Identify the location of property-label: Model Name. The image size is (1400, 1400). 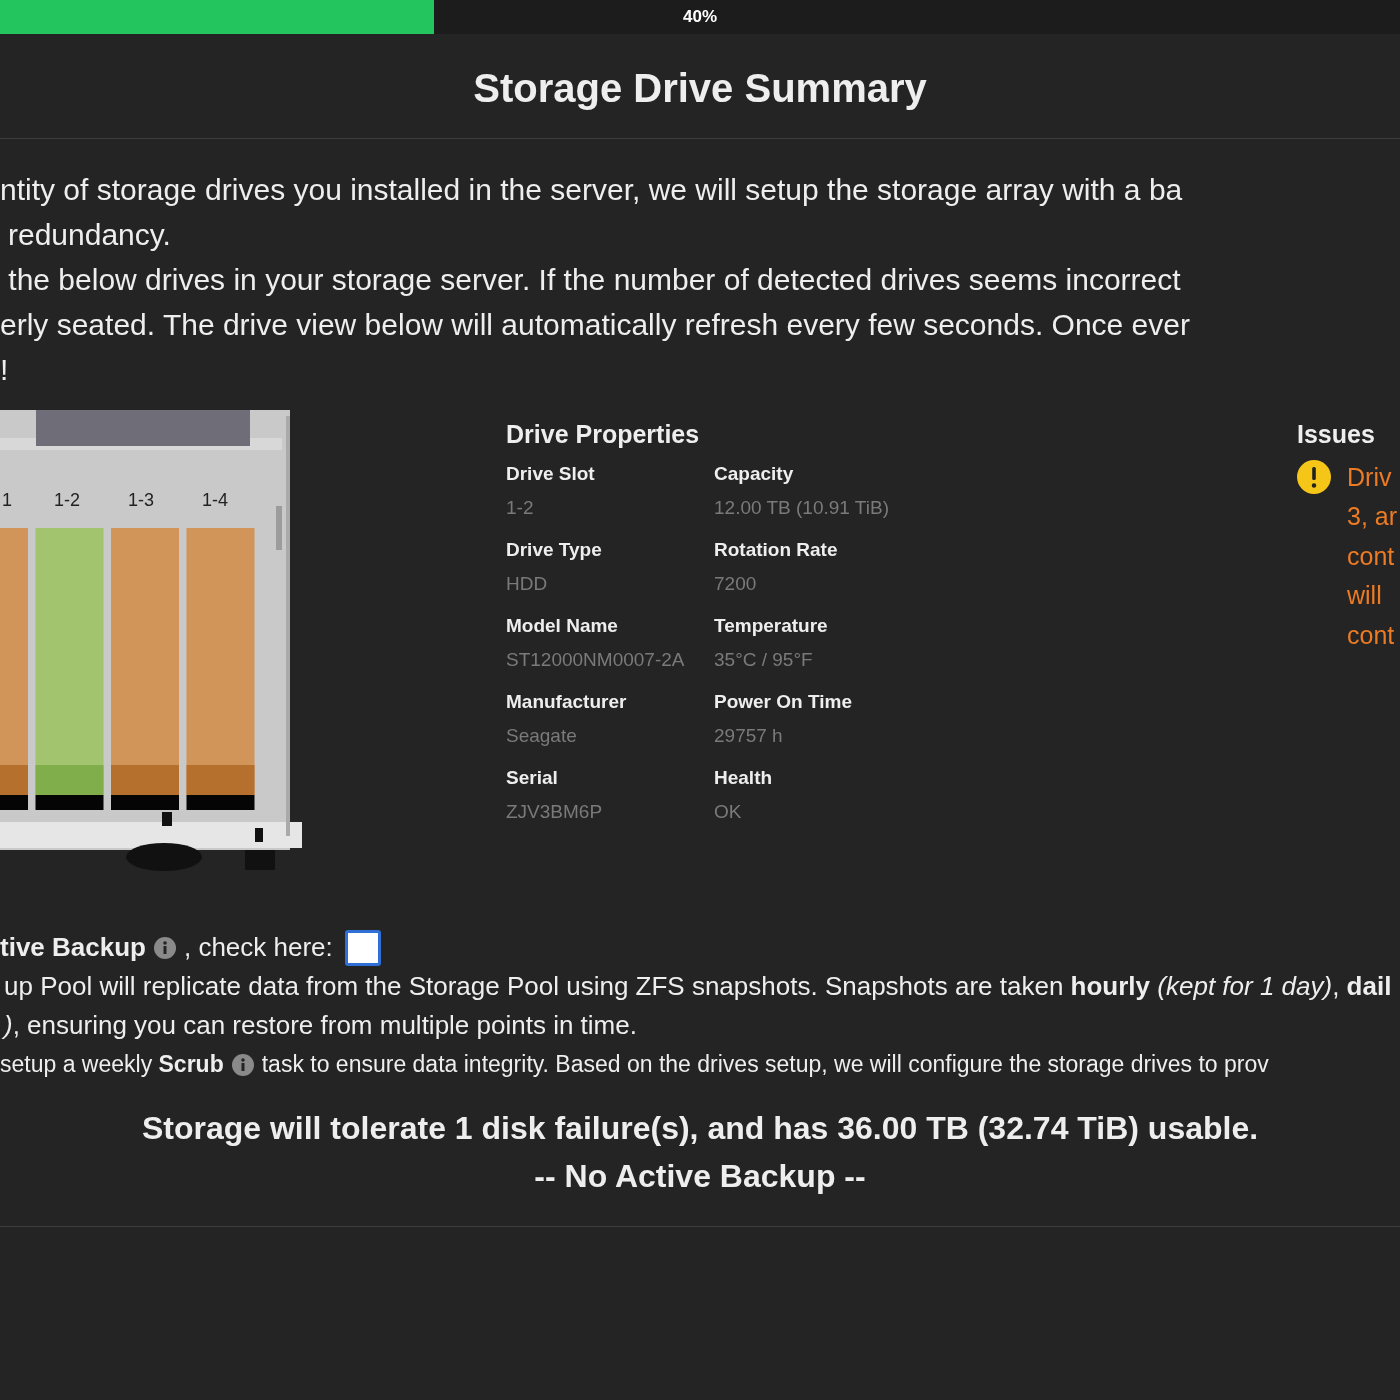
(562, 625).